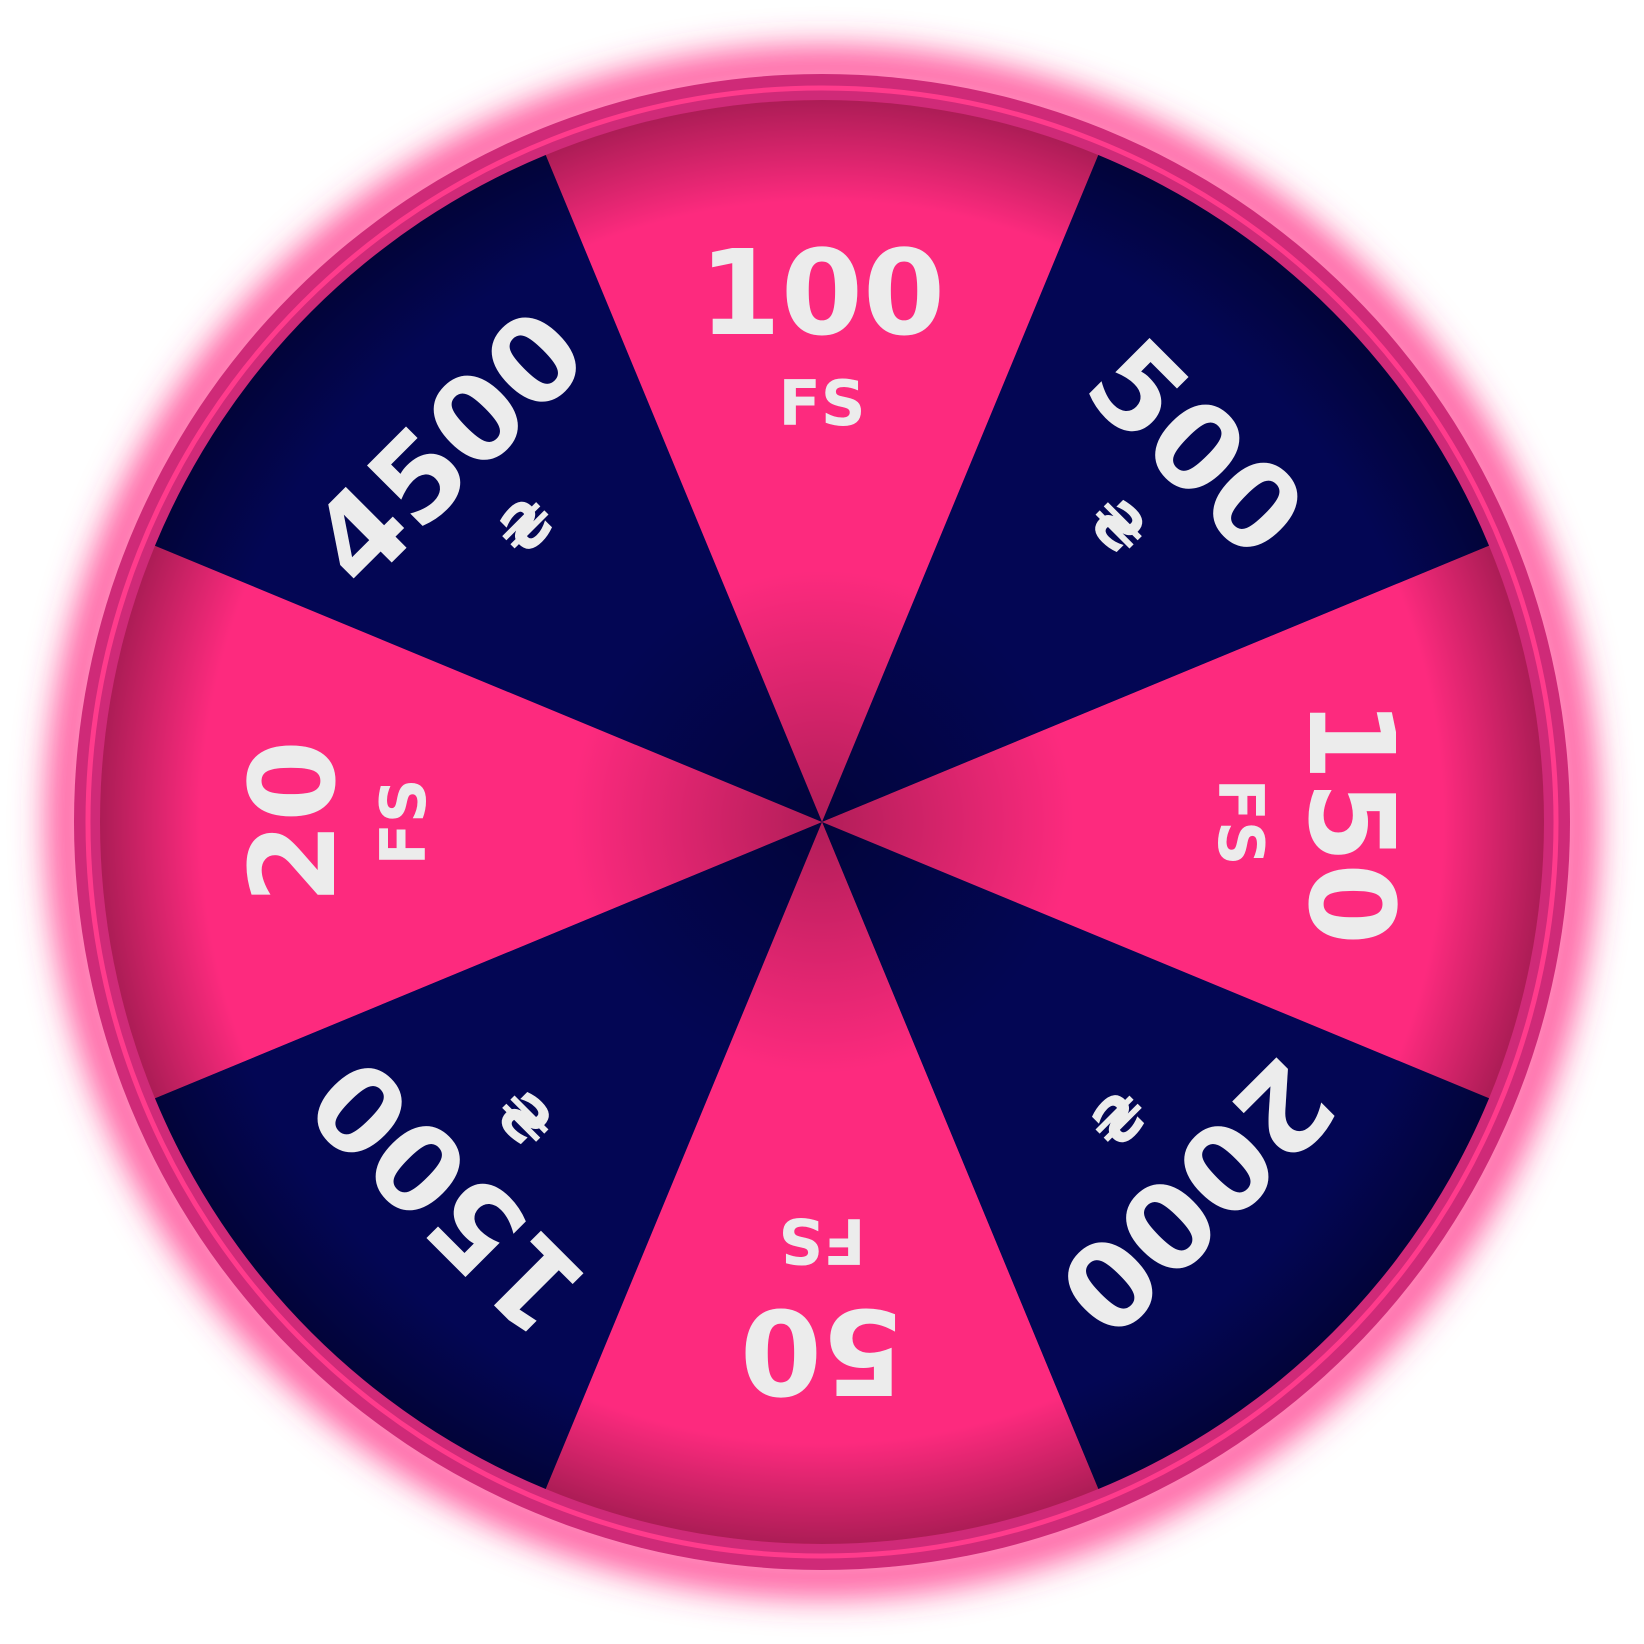 This screenshot has width=1644, height=1644. Describe the element at coordinates (293, 822) in the screenshot. I see `segment-value: 20` at that location.